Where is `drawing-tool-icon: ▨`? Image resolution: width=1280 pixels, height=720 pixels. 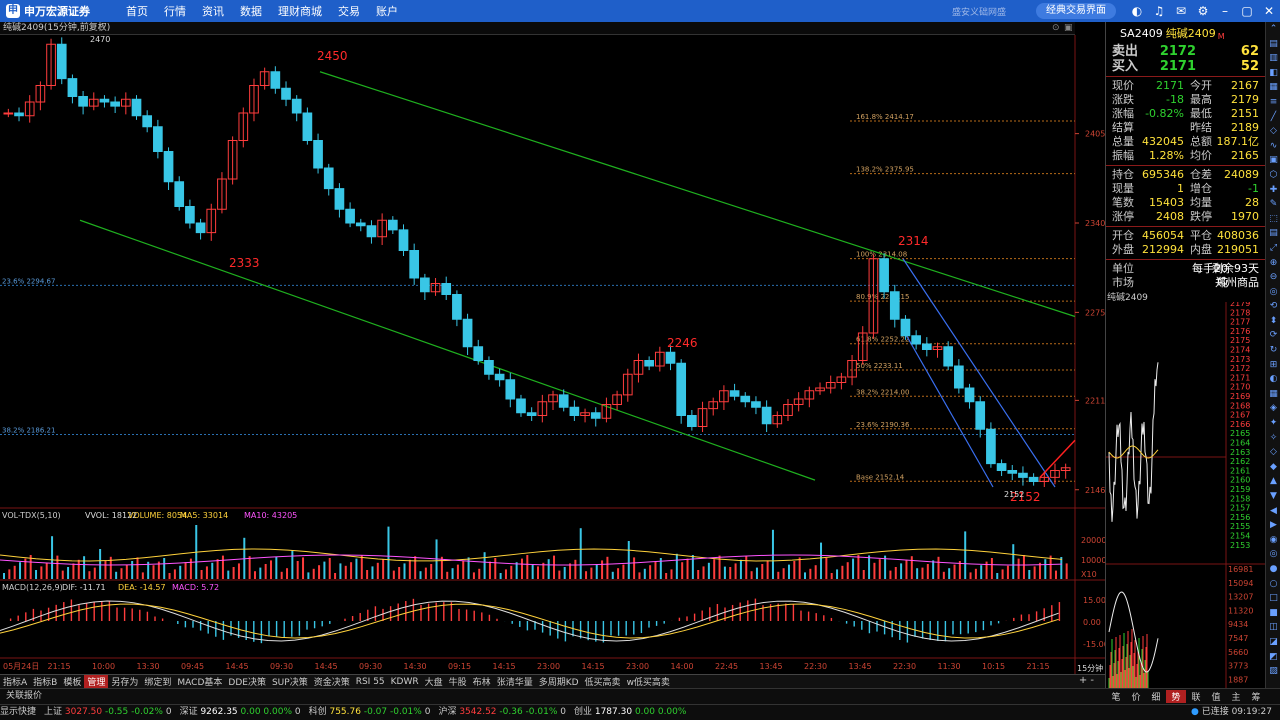
drawing-tool-icon: ▨ is located at coordinates (1273, 671).